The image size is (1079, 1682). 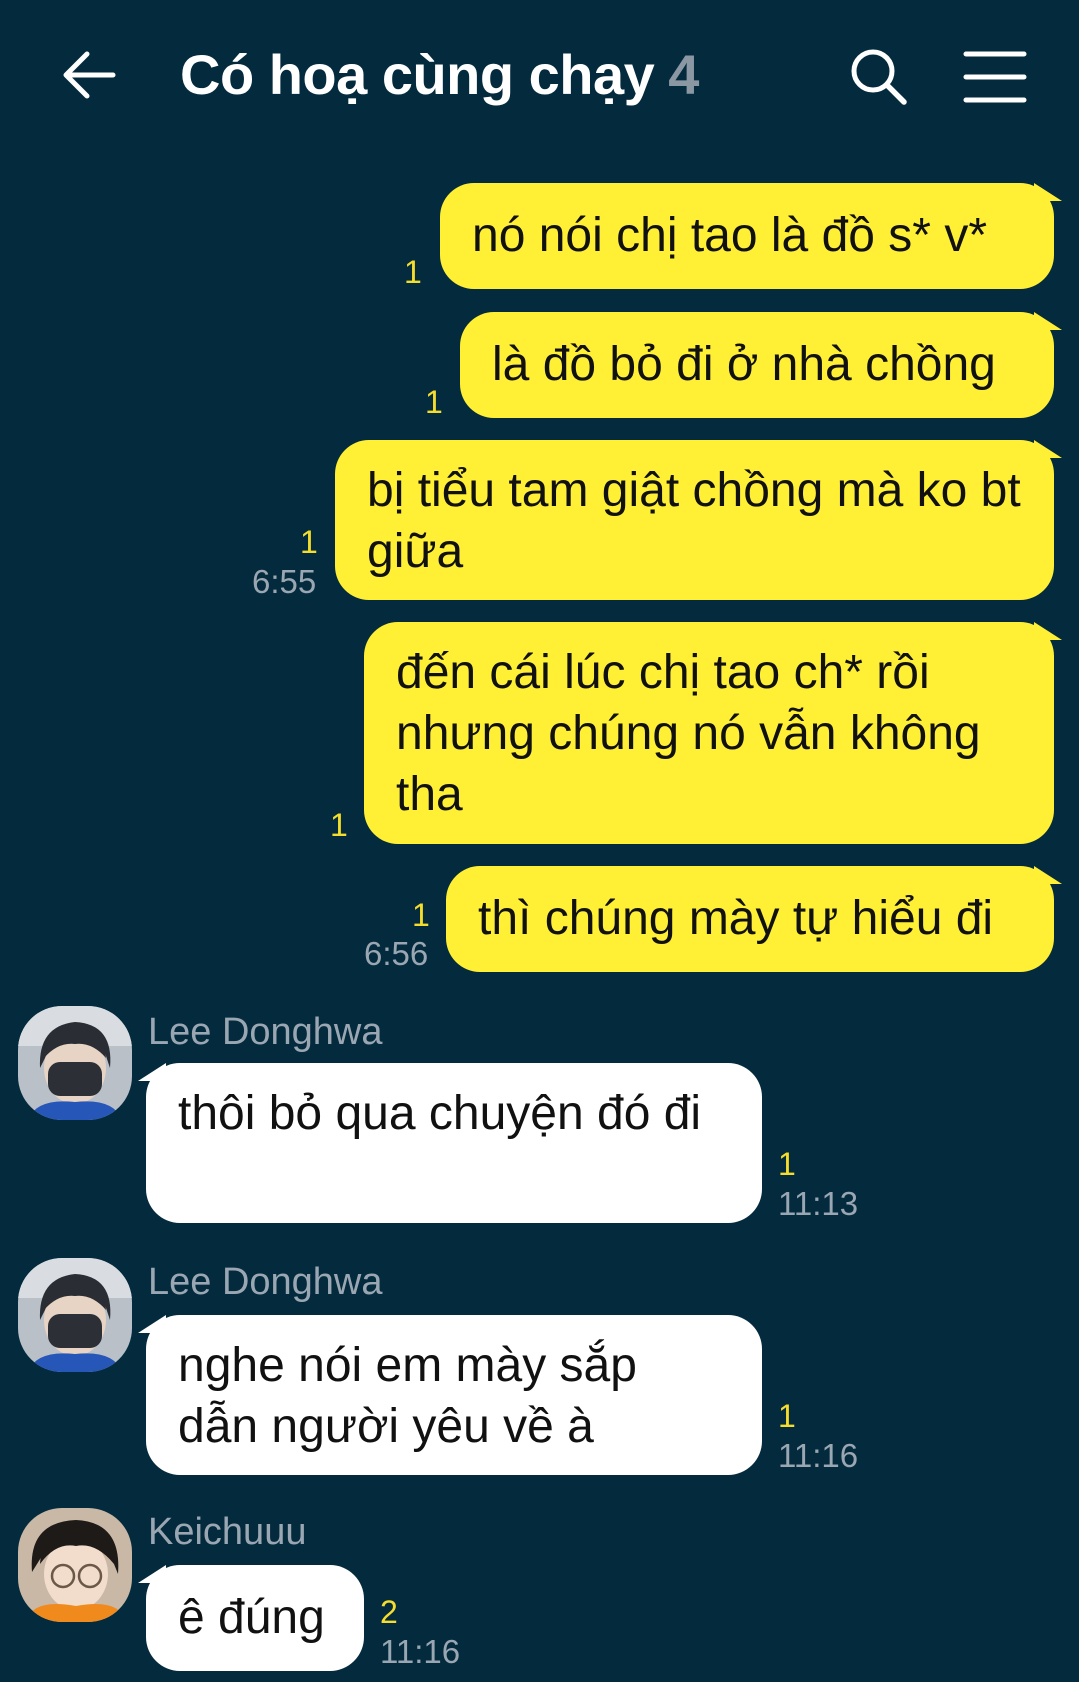 I want to click on menu-icon, so click(x=995, y=77).